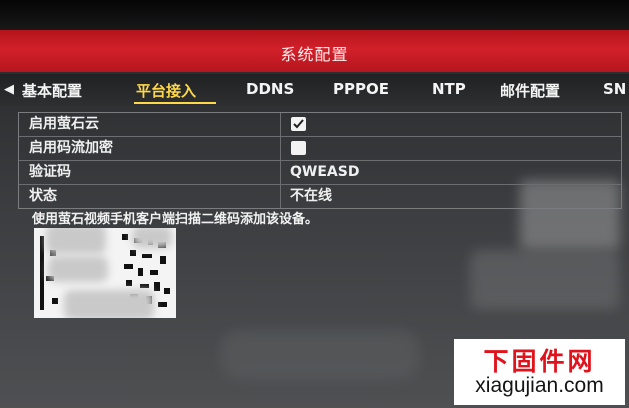  Describe the element at coordinates (175, 219) in the screenshot. I see `qr-scan-hint: 使用萤石视频手机客户端扫描二维码添加该设备。` at that location.